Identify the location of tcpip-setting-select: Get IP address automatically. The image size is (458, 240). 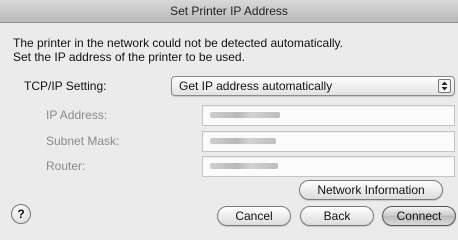
(313, 86).